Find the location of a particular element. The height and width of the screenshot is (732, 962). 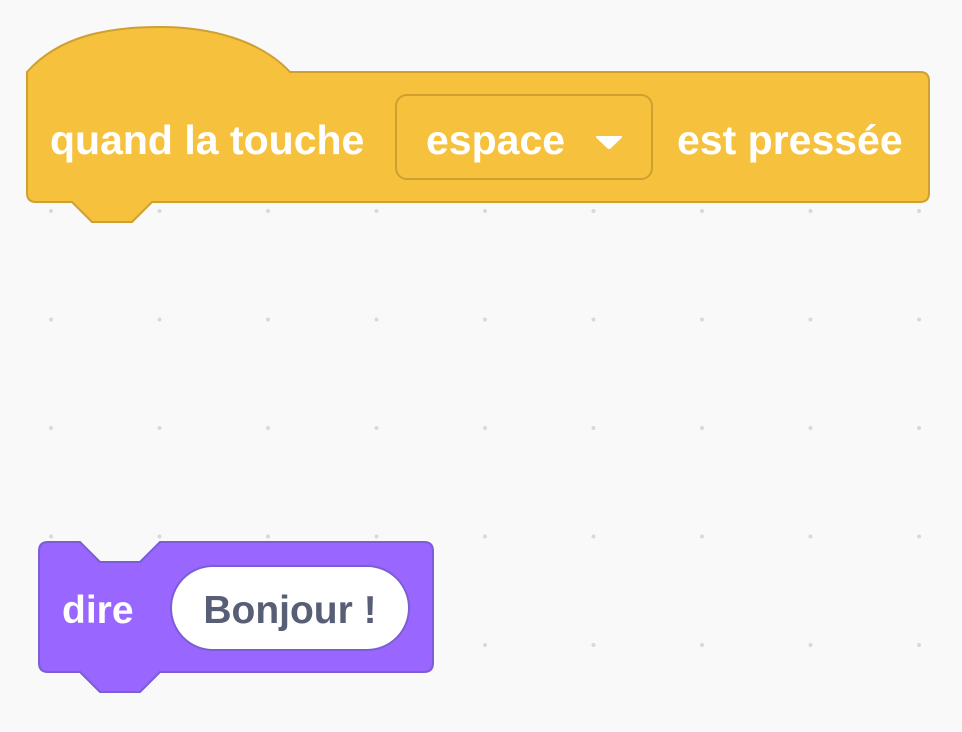

say-message-input: Bonjour ! is located at coordinates (290, 608).